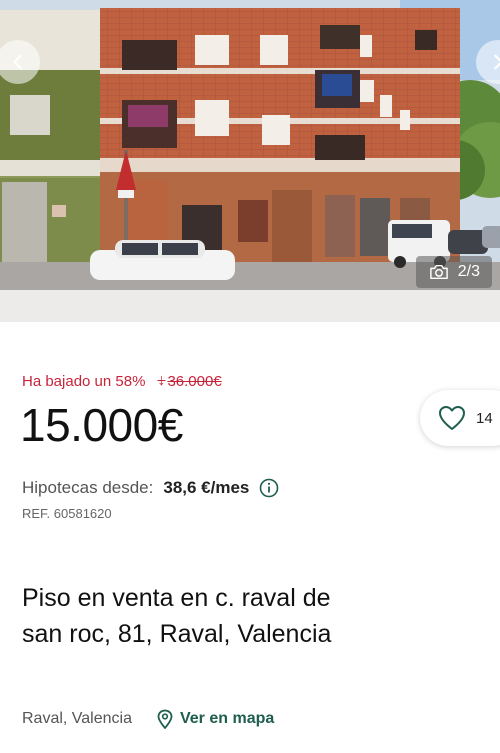  I want to click on photo-counter-text: 2/3, so click(468, 271).